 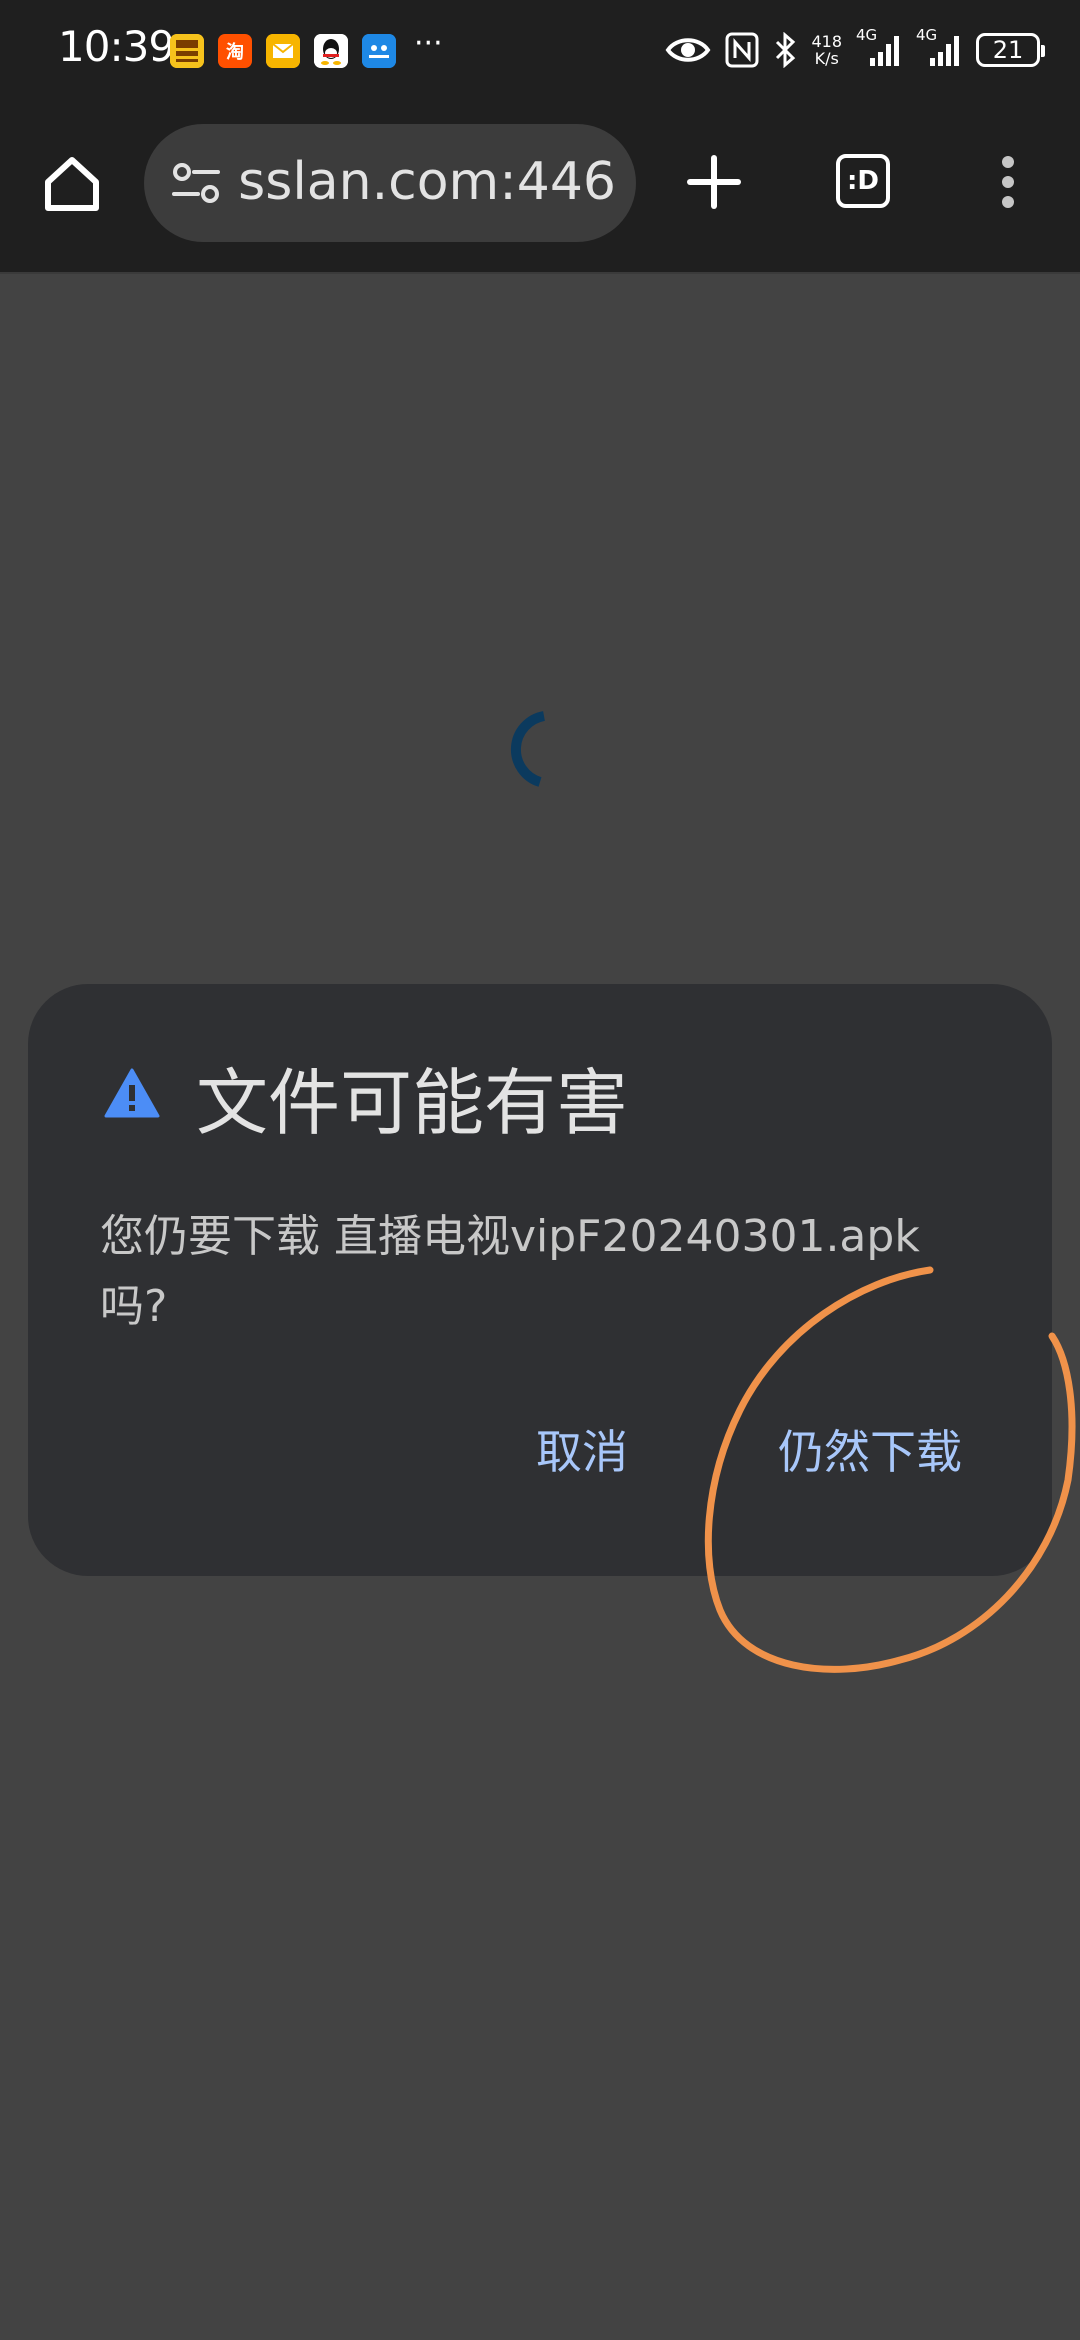 I want to click on net-speed-value: 418, so click(x=826, y=41).